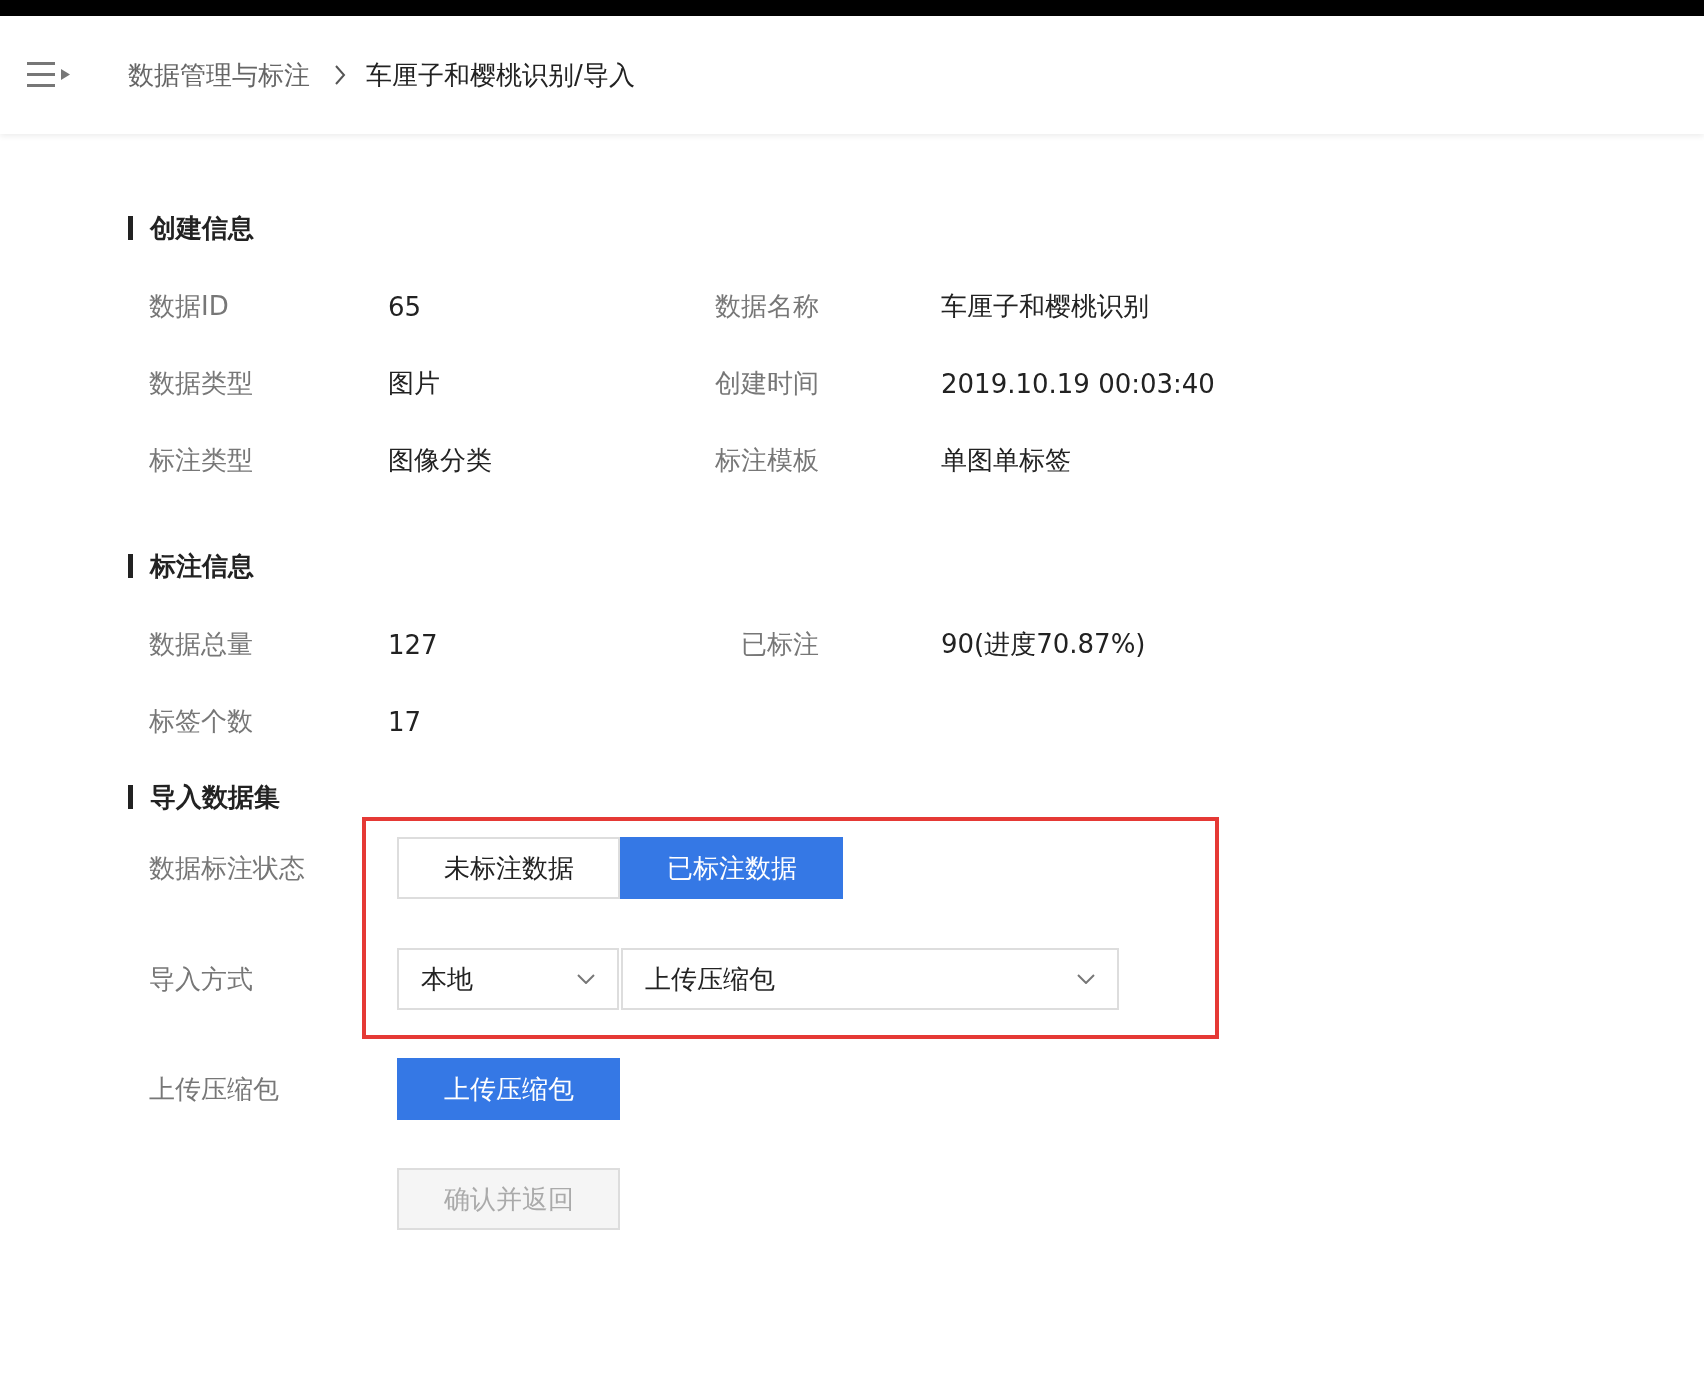 Image resolution: width=1704 pixels, height=1374 pixels. I want to click on field-value: 2019.10.19 00:03:40, so click(1078, 383).